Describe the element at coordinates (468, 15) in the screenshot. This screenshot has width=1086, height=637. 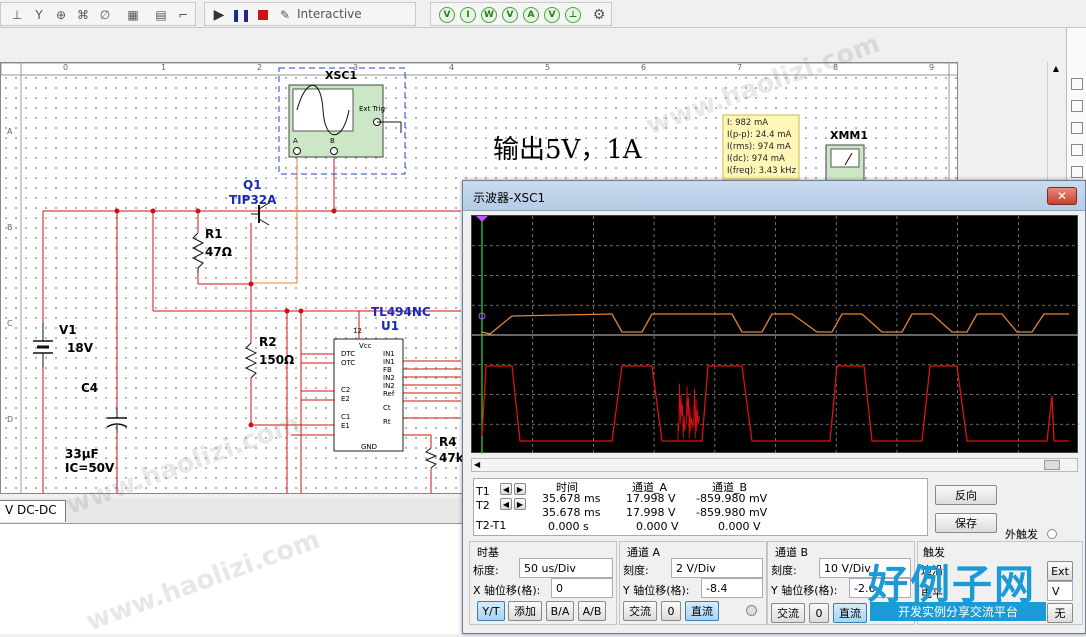
I see `probe-current-icon: I` at that location.